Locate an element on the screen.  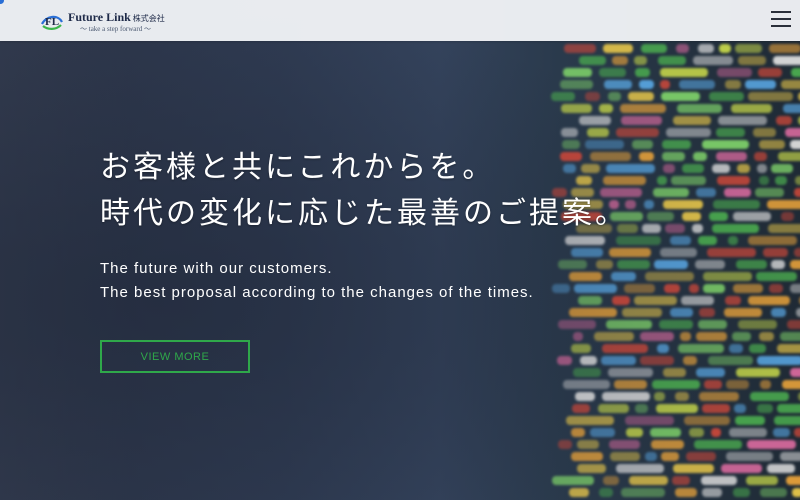
corner-dot is located at coordinates (2, 2).